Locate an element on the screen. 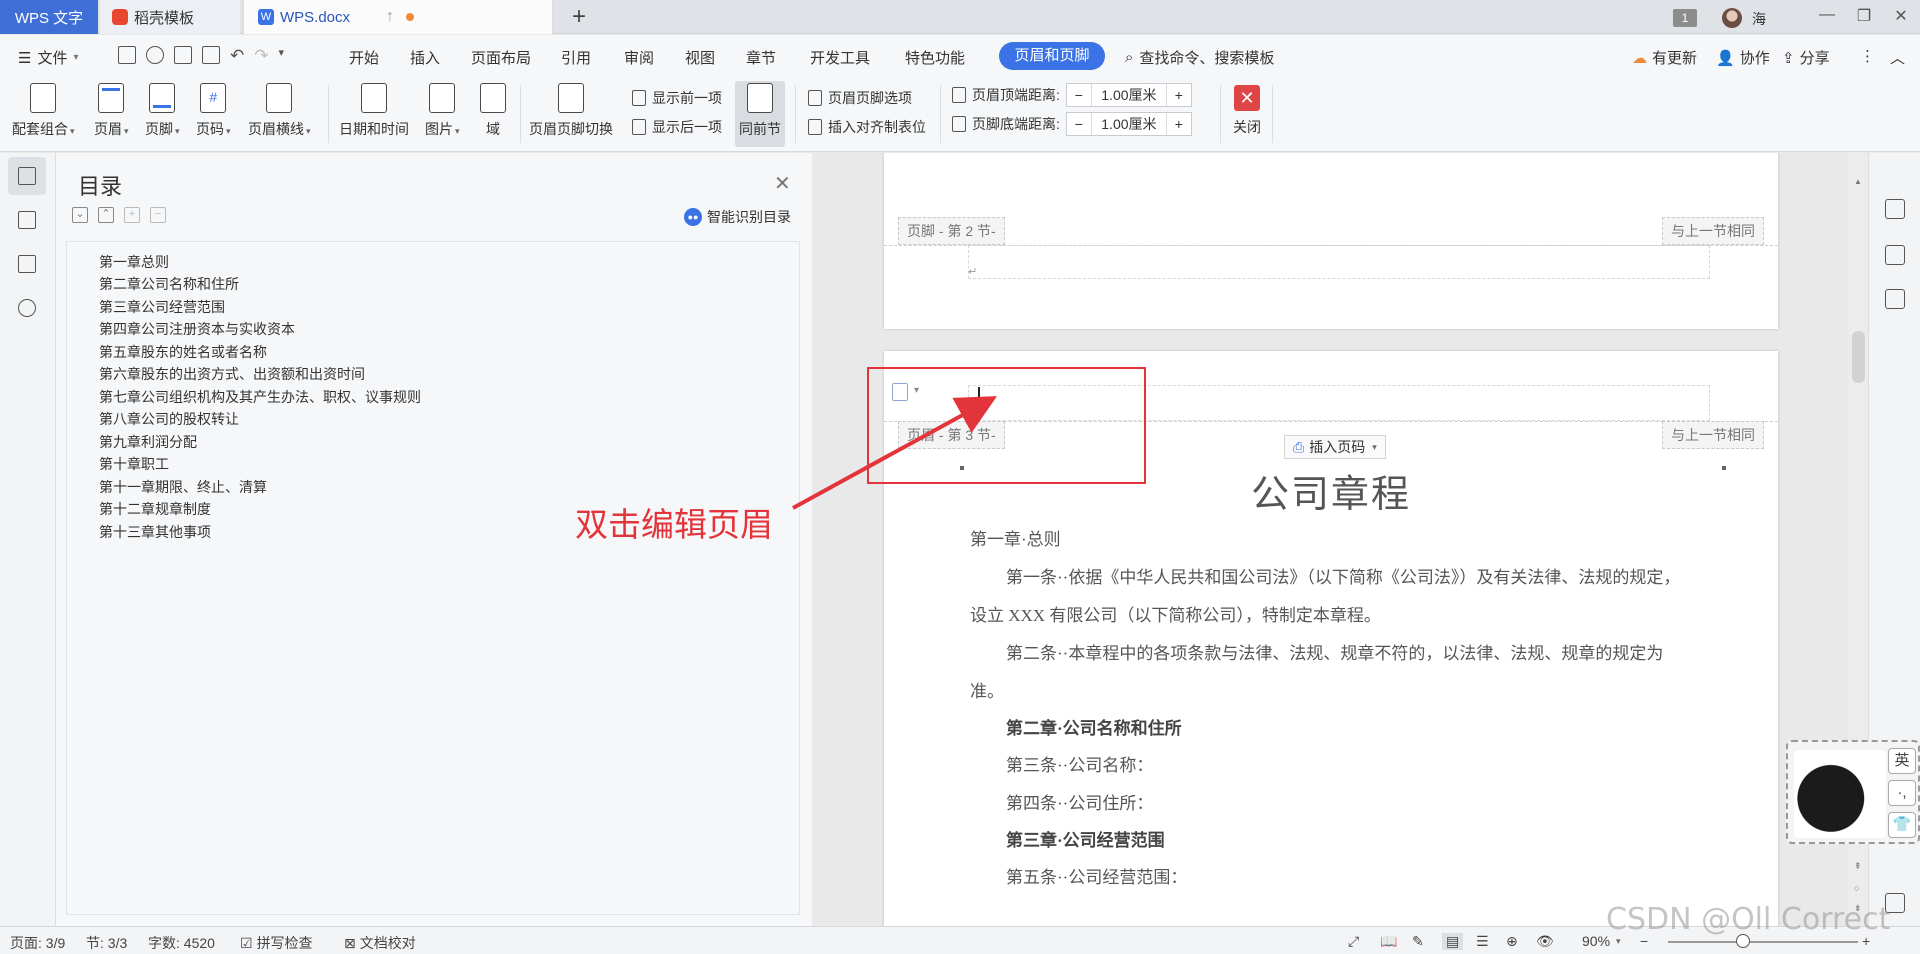  file-menu: ☰ 文件 ▾ is located at coordinates (48, 57).